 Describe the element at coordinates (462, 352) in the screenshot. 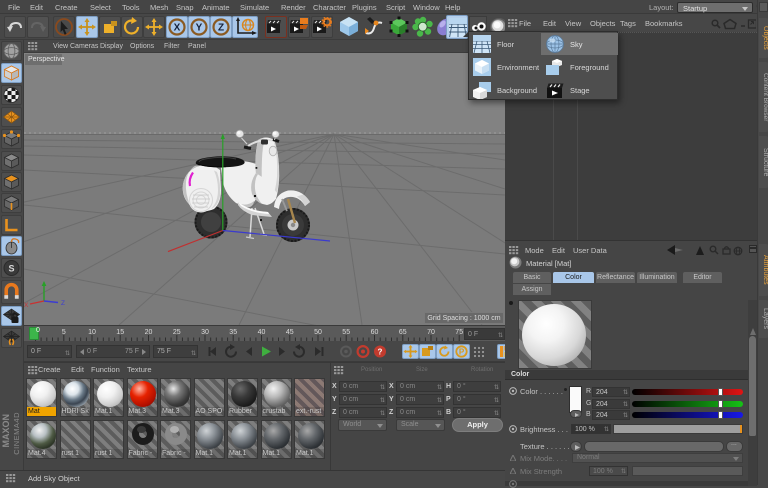

I see `svg-text: P` at that location.